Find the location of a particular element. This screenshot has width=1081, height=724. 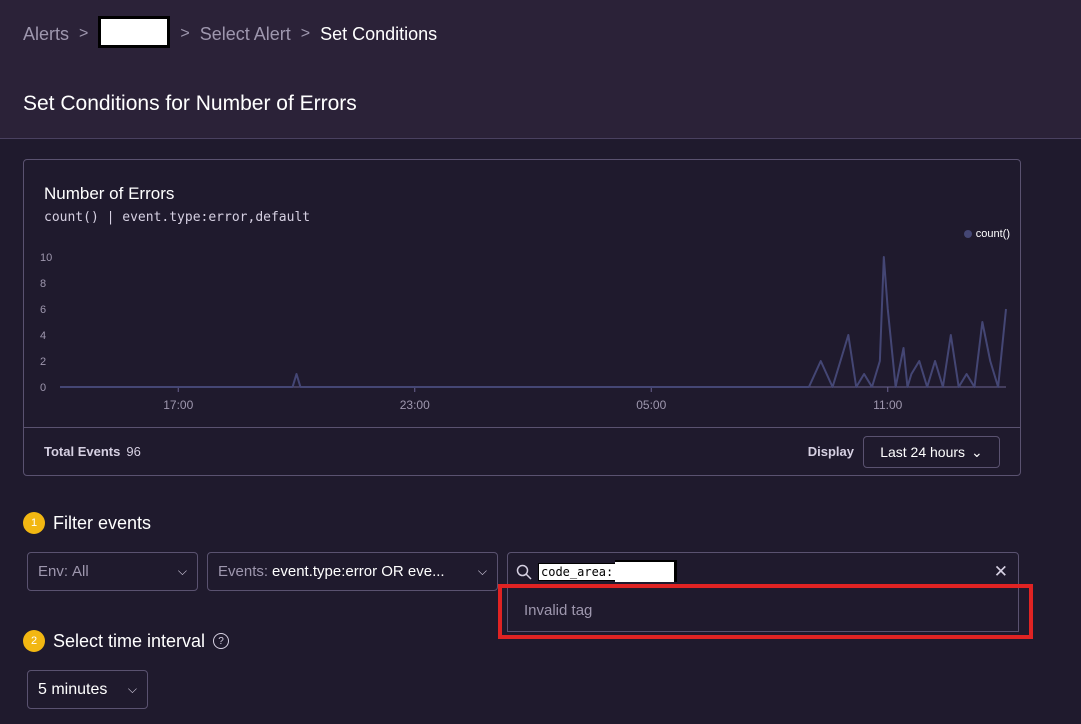

env-select: Env: All ⌵ is located at coordinates (112, 571).